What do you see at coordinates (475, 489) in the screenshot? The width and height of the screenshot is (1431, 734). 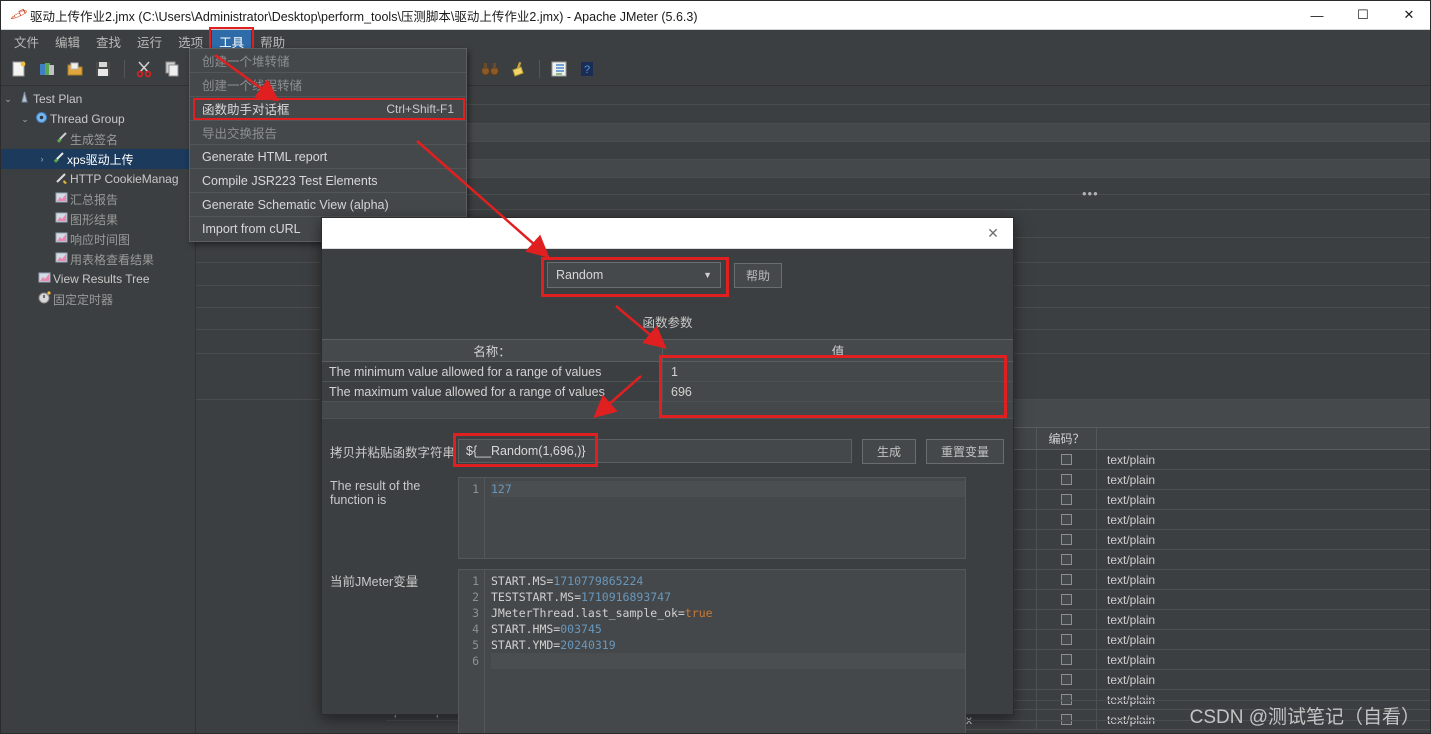 I see `line-number: 1` at bounding box center [475, 489].